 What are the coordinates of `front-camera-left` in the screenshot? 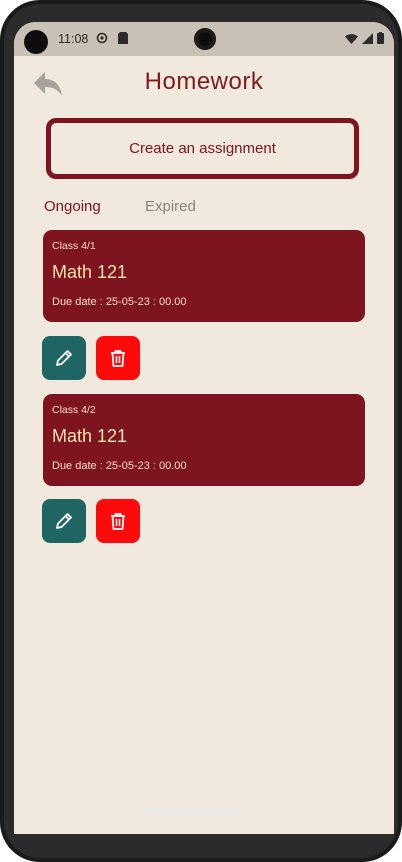 It's located at (36, 42).